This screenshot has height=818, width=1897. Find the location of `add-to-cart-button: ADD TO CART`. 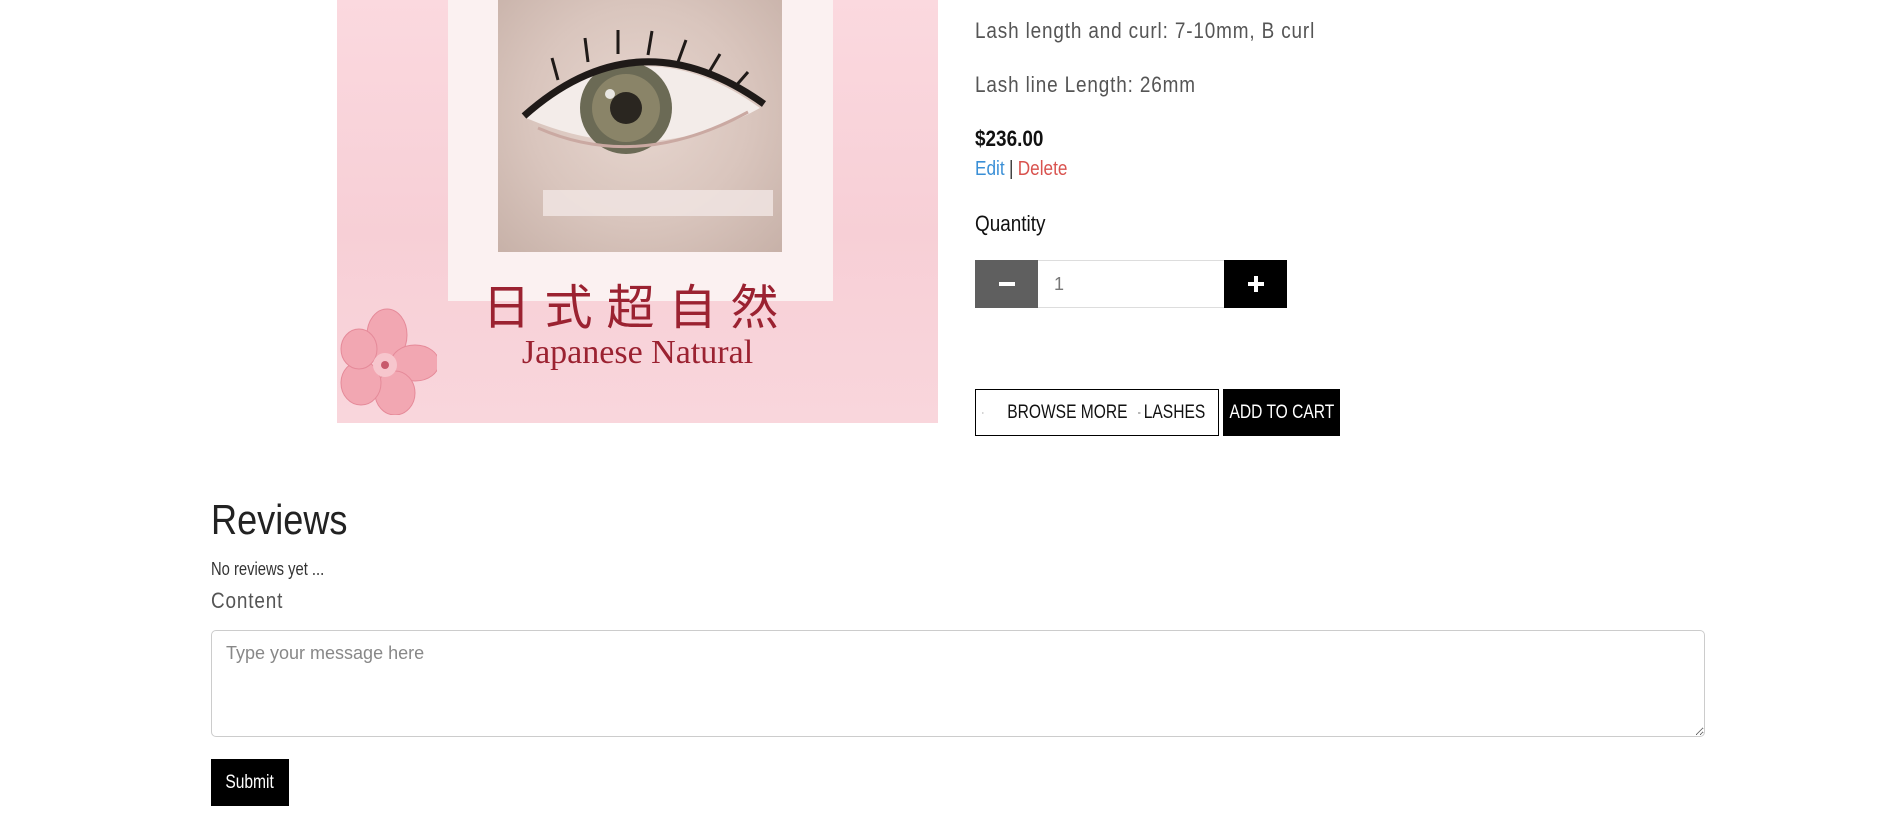

add-to-cart-button: ADD TO CART is located at coordinates (1281, 412).